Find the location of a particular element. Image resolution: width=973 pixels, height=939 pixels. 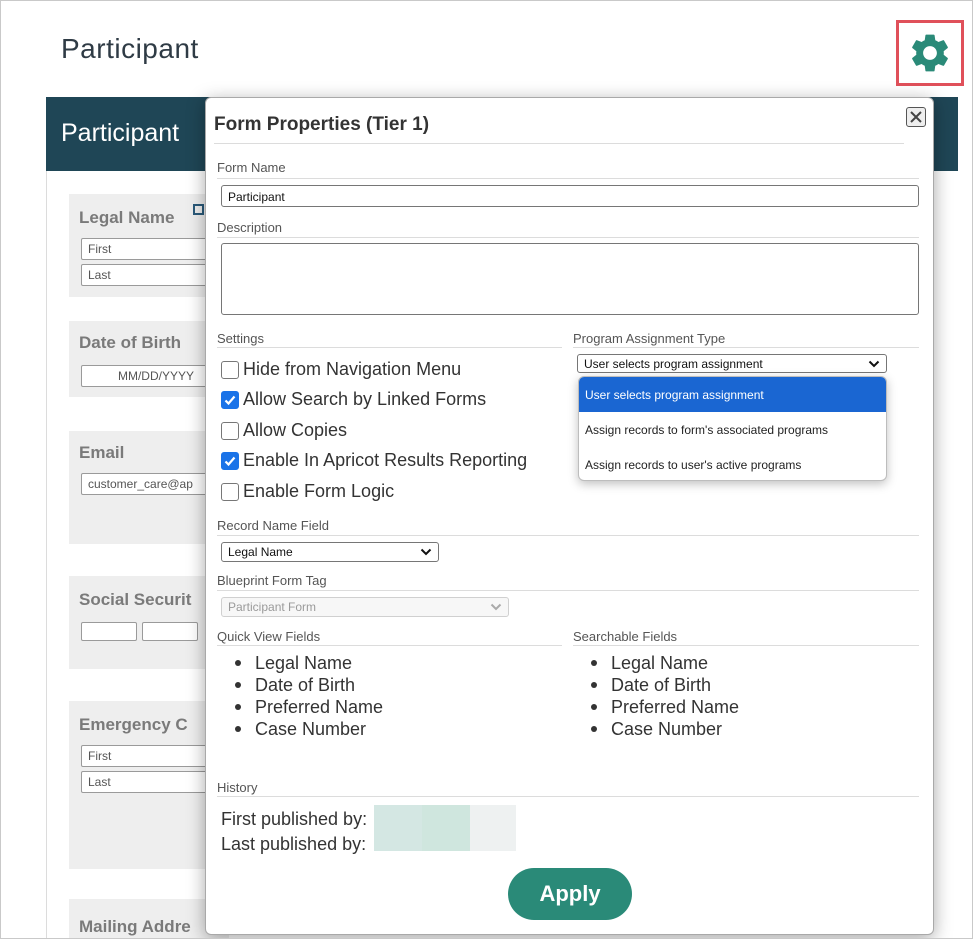

form-settings-button is located at coordinates (930, 53).